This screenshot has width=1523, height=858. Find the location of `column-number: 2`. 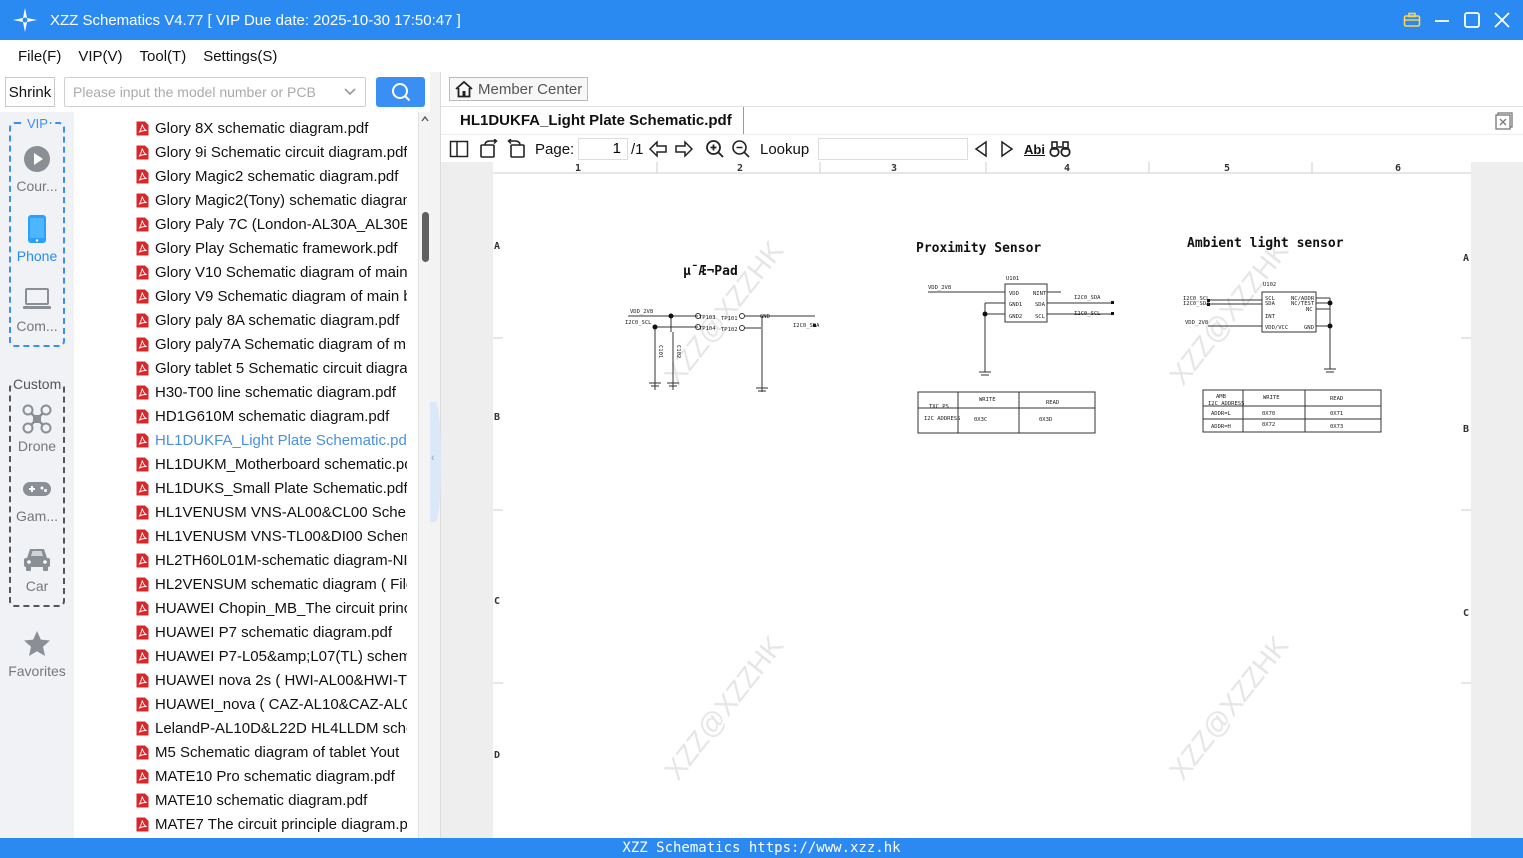

column-number: 2 is located at coordinates (740, 168).